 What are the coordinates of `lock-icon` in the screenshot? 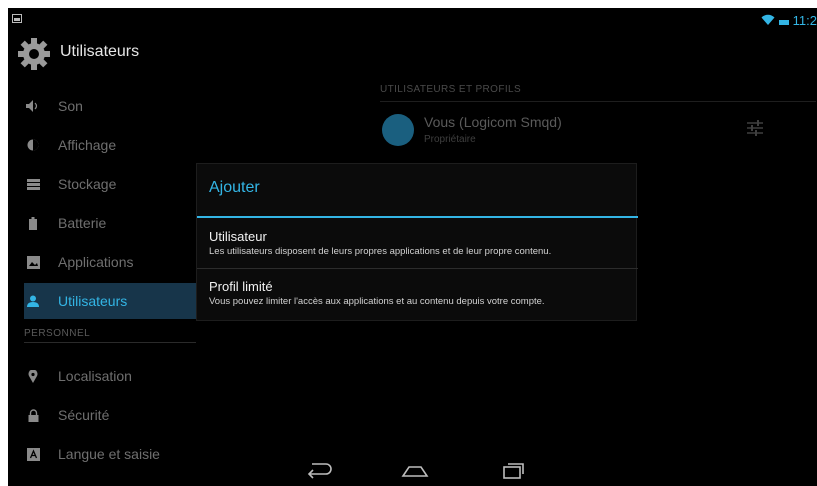 It's located at (33, 415).